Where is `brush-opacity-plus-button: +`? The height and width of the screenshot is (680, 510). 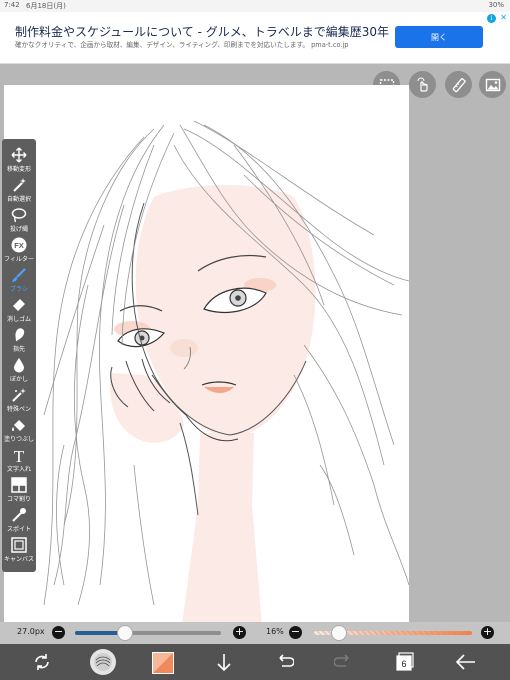
brush-opacity-plus-button: + is located at coordinates (487, 632).